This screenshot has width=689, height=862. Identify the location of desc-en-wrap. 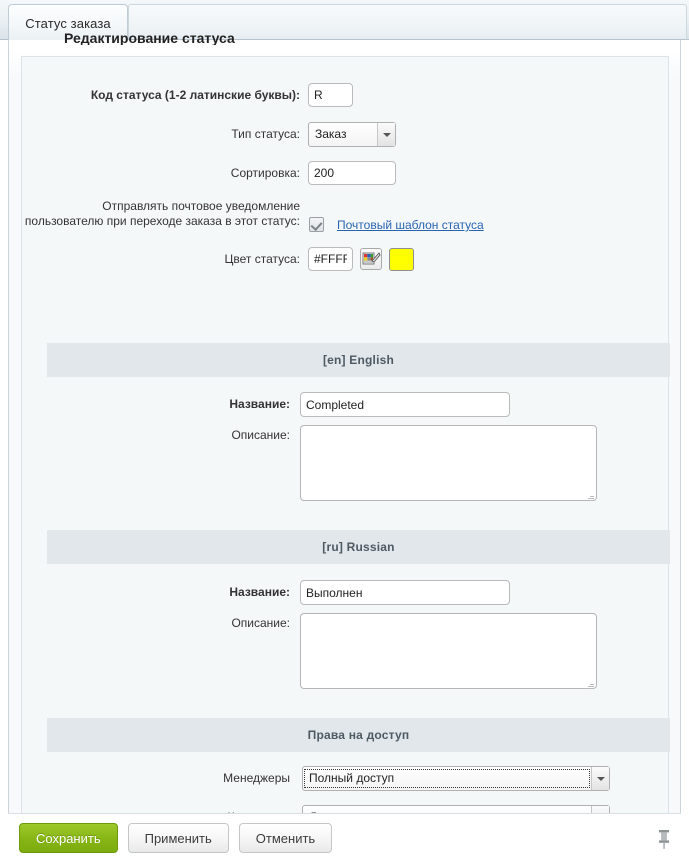
(448, 464).